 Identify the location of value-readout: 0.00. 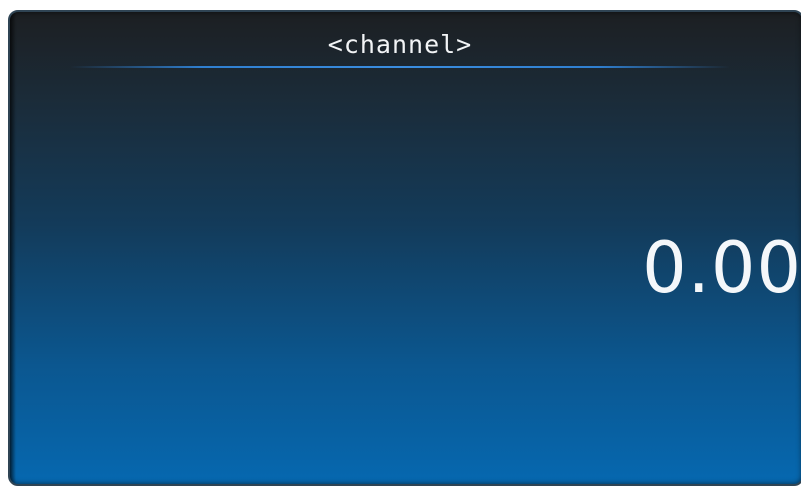
(721, 268).